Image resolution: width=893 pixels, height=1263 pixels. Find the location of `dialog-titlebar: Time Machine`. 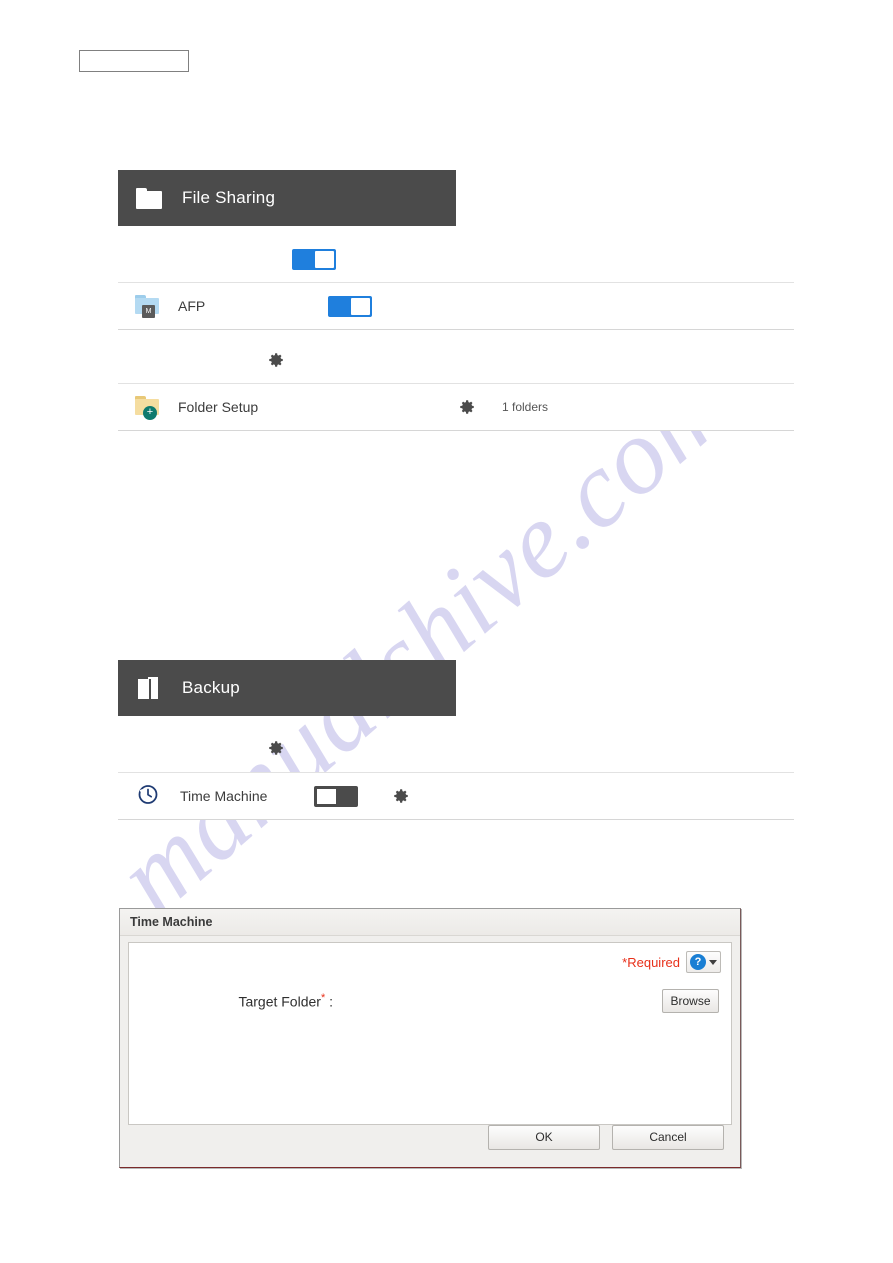

dialog-titlebar: Time Machine is located at coordinates (430, 922).